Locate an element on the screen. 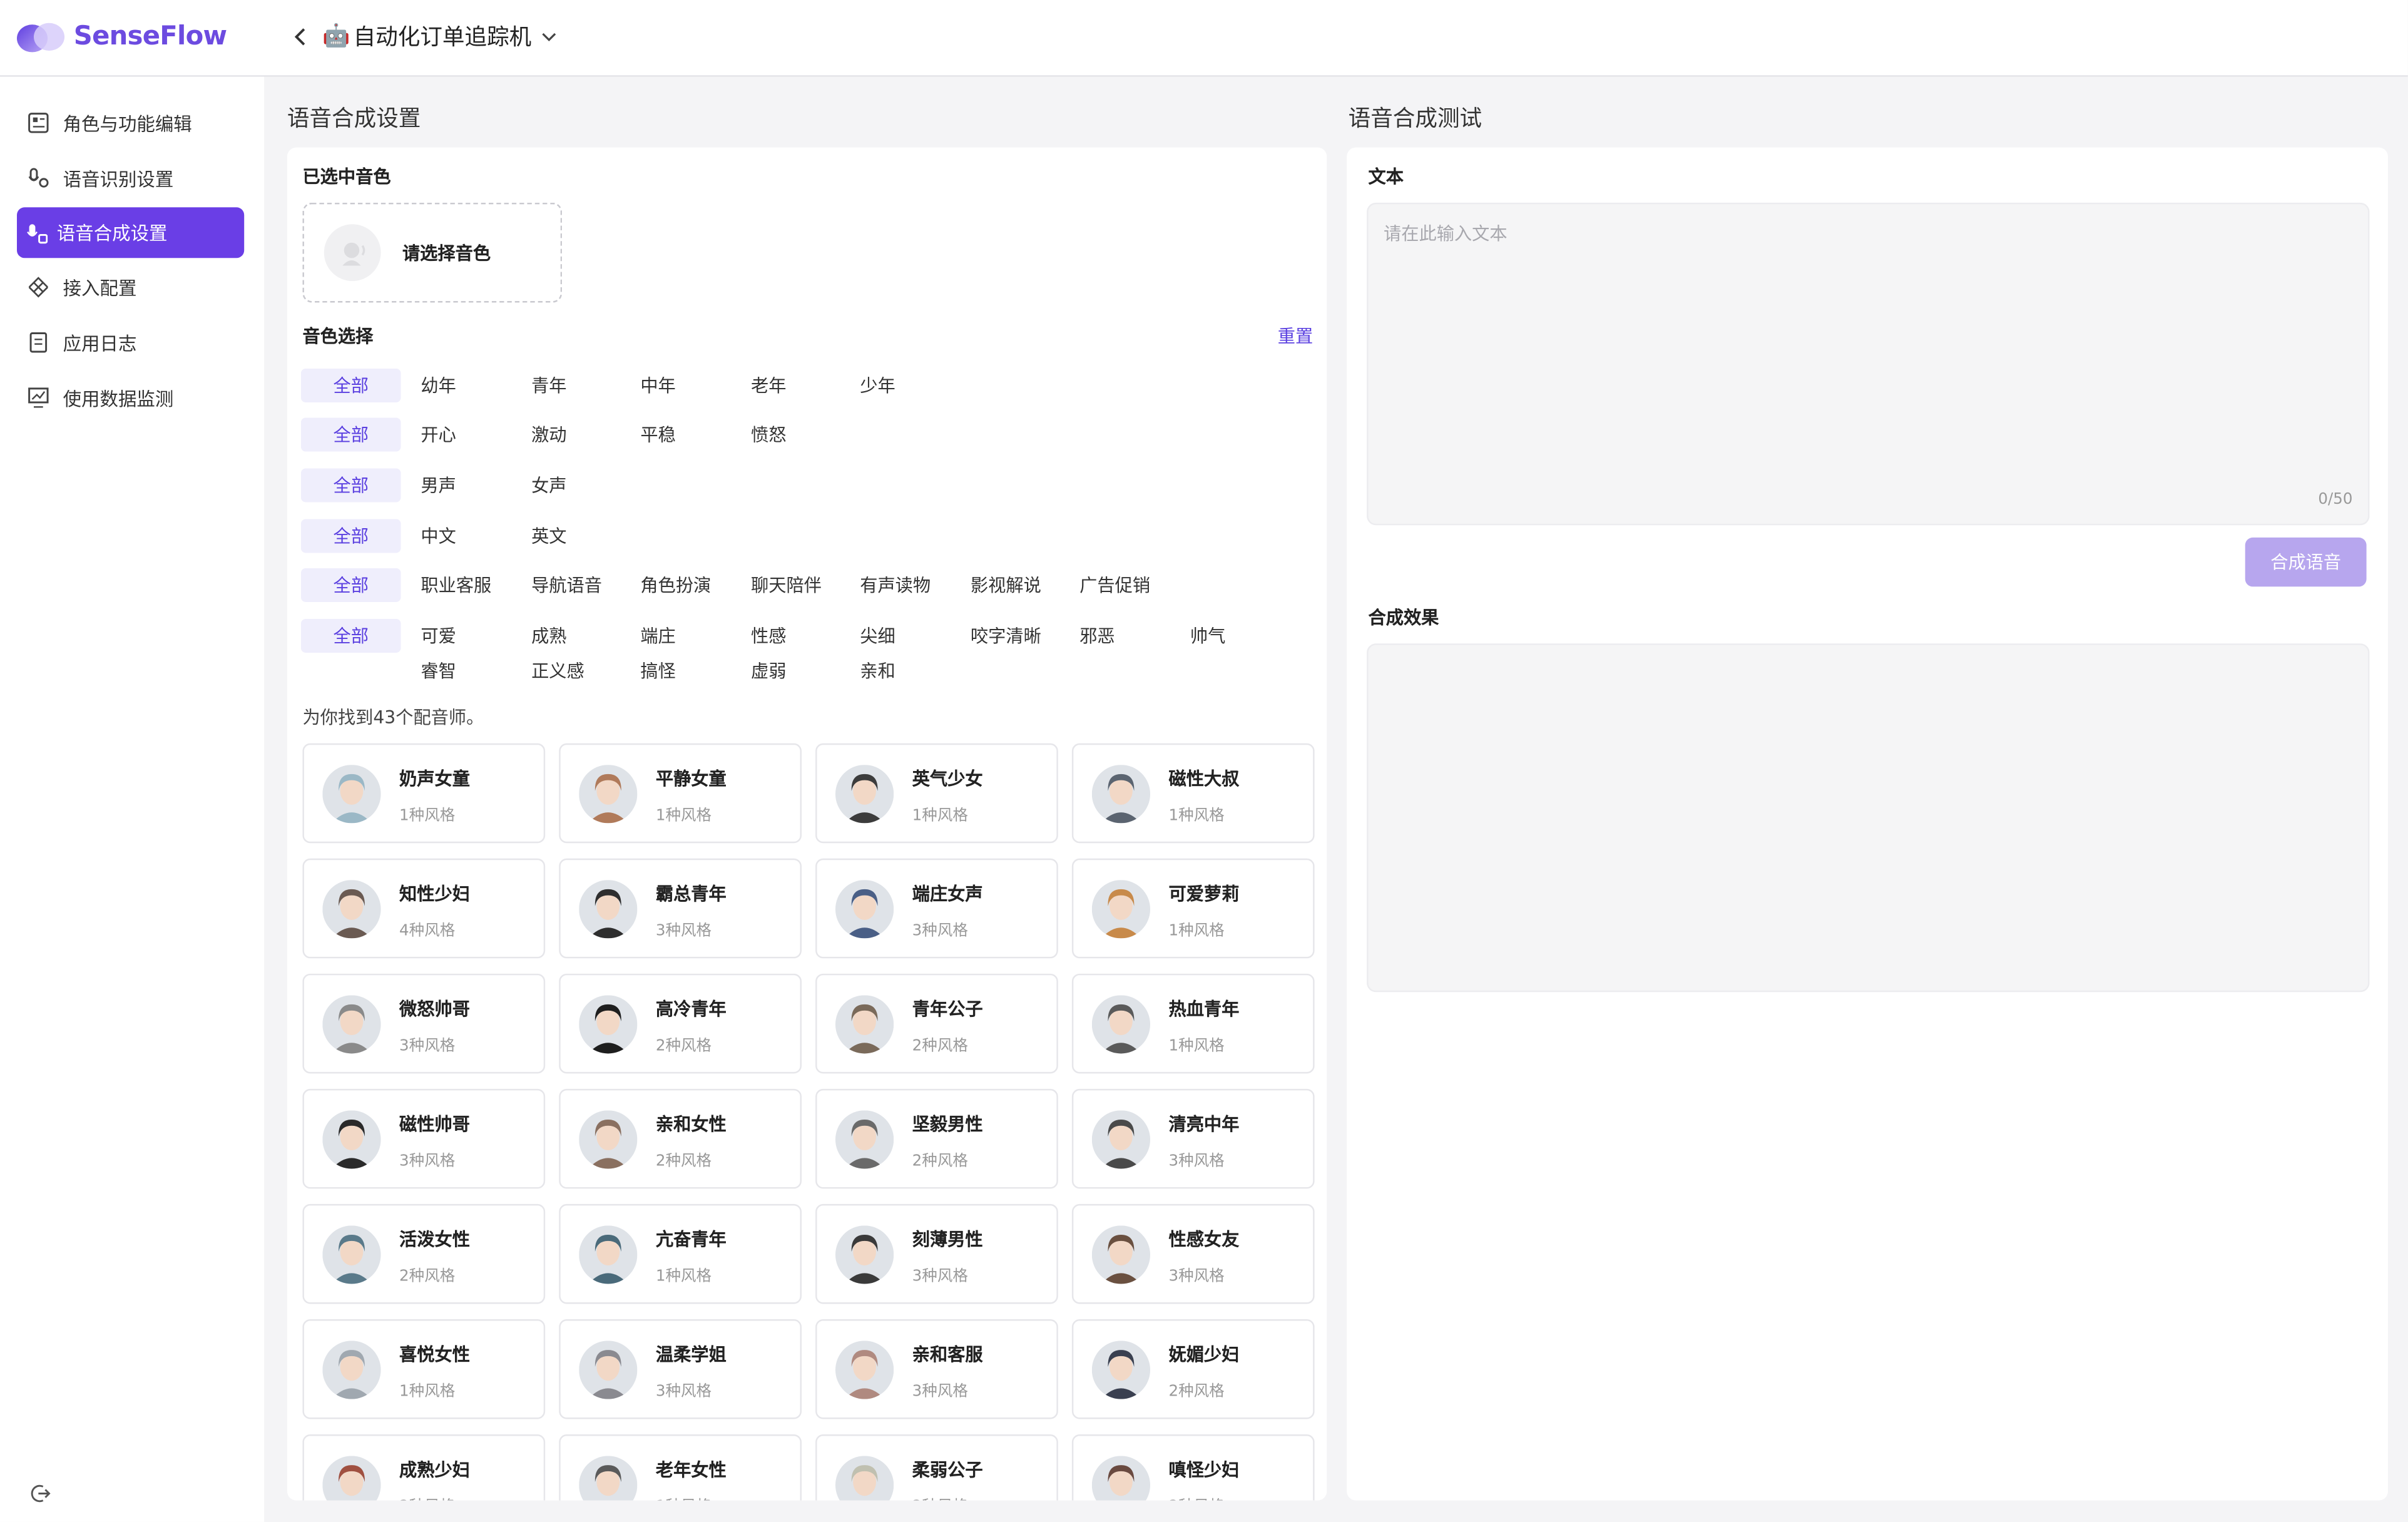  voice-card: 坚毅男性 2种风格 is located at coordinates (936, 1138).